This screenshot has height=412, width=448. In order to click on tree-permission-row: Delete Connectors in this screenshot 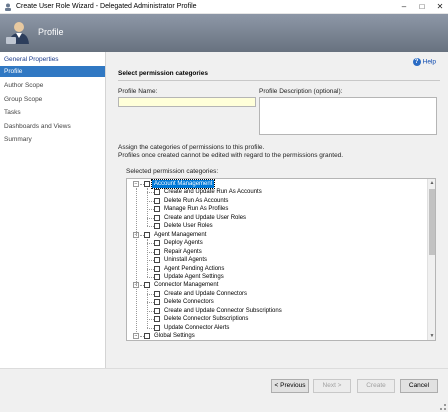, I will do `click(277, 302)`.